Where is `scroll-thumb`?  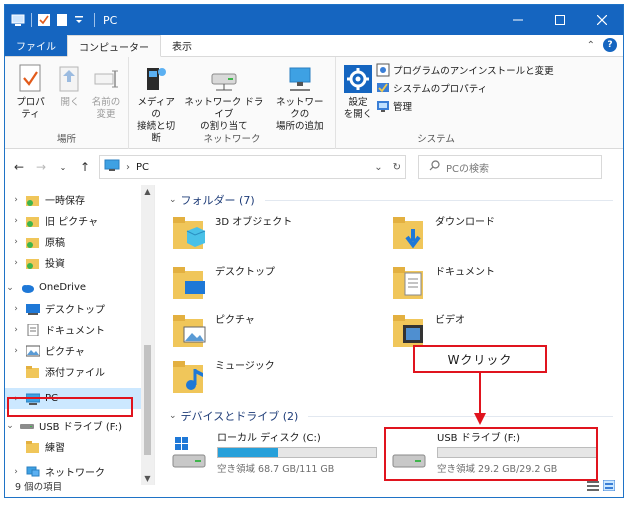 scroll-thumb is located at coordinates (147, 400).